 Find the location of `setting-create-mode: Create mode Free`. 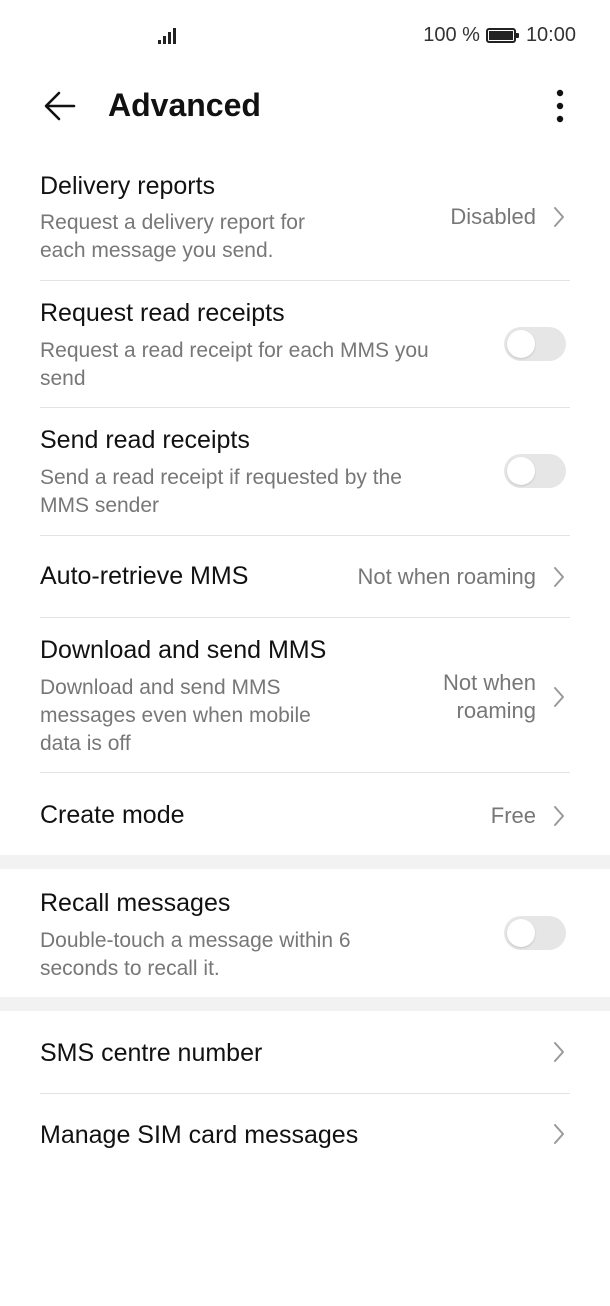

setting-create-mode: Create mode Free is located at coordinates (305, 814).